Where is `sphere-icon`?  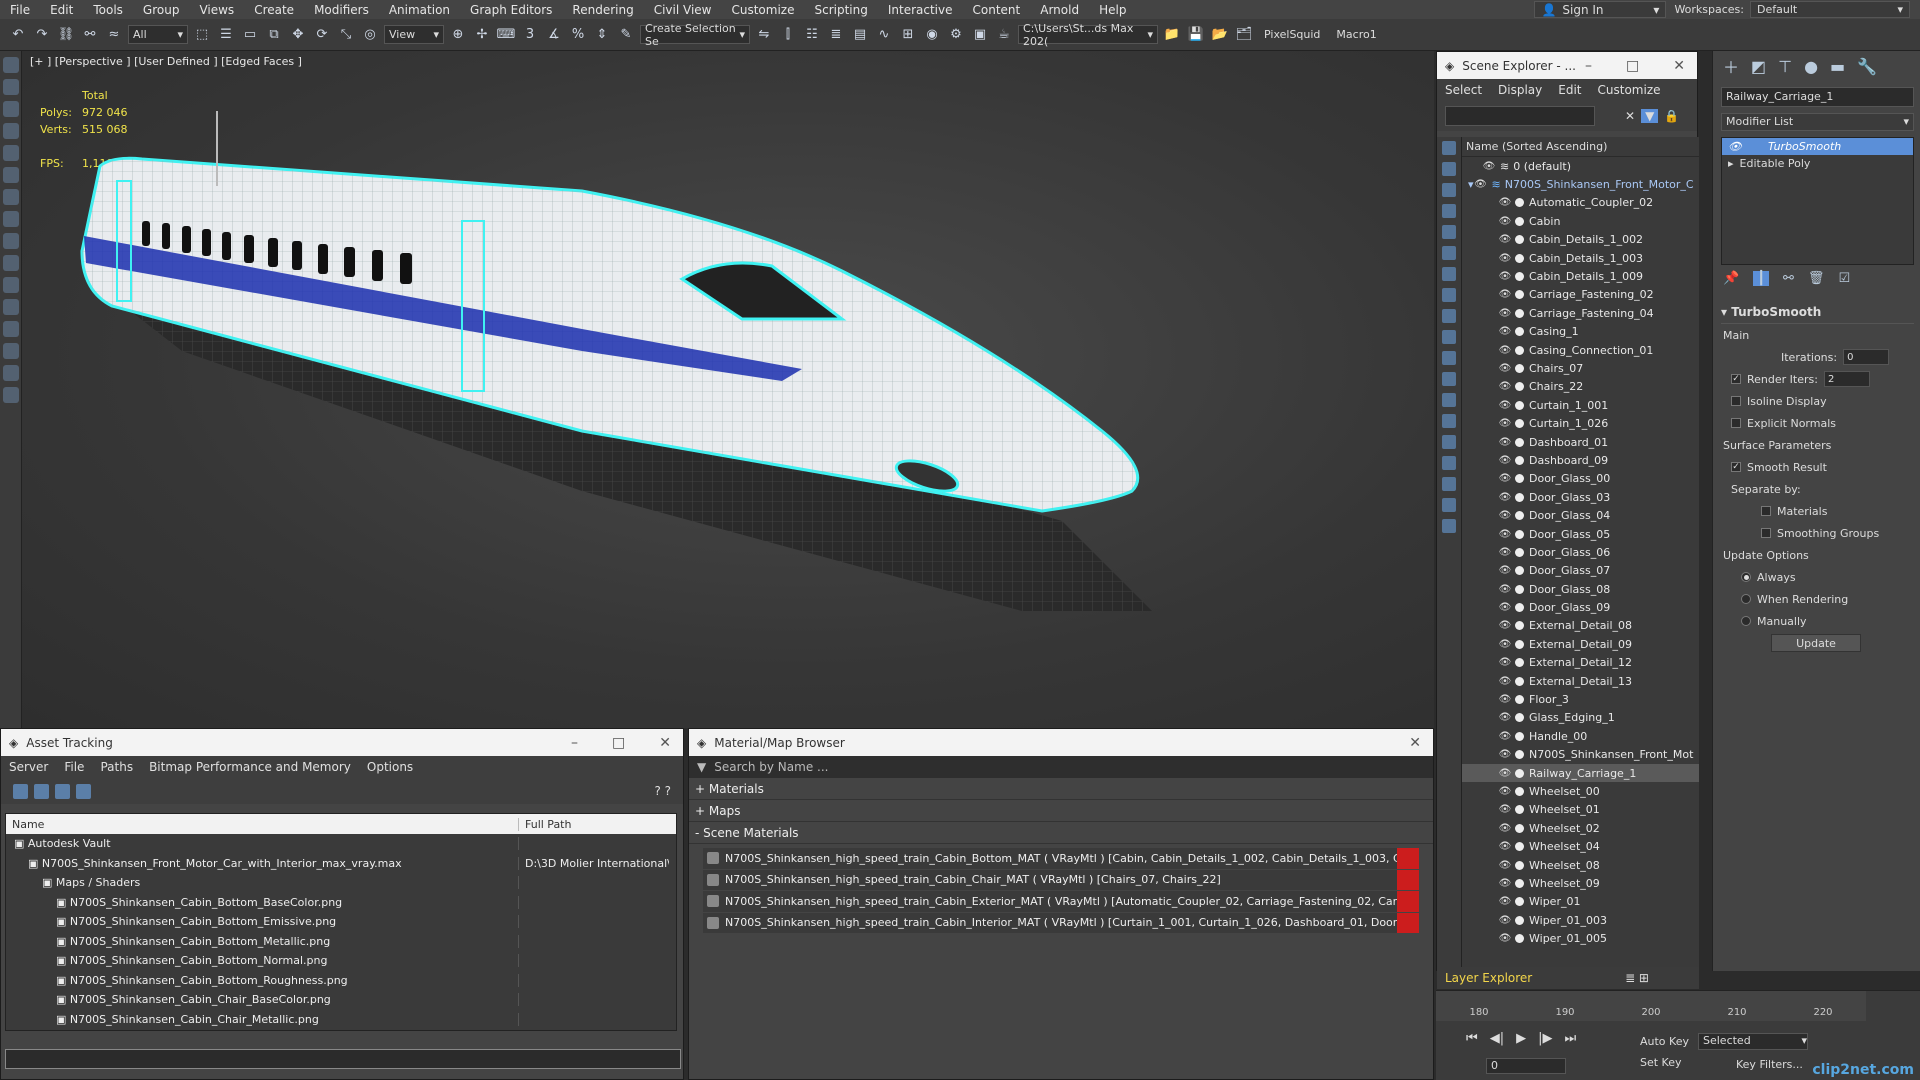 sphere-icon is located at coordinates (10, 307).